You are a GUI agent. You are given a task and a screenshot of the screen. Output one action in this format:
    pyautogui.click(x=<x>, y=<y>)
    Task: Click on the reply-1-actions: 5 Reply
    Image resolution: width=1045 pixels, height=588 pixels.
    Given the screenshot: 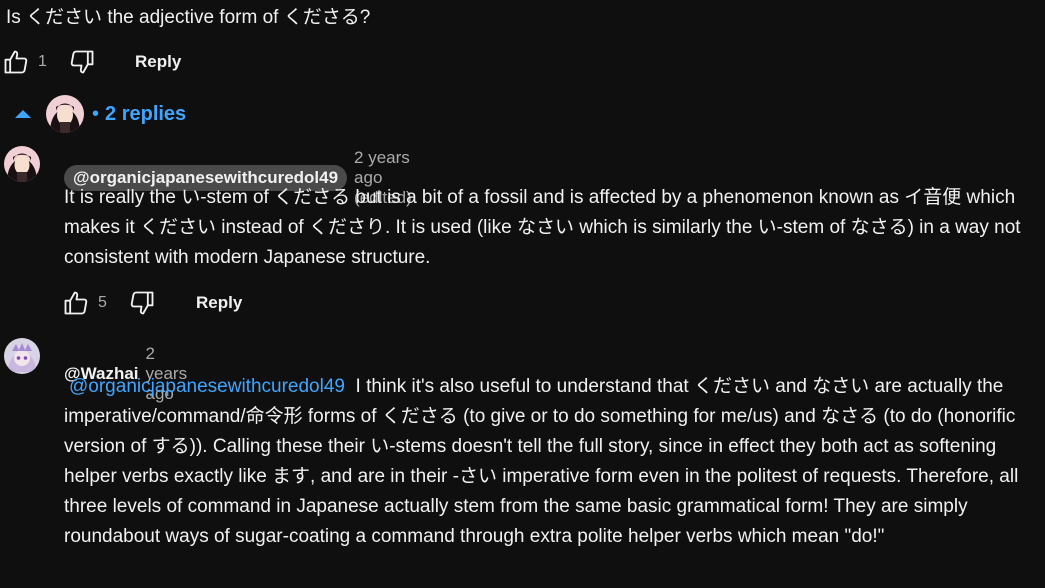 What is the action you would take?
    pyautogui.click(x=152, y=303)
    